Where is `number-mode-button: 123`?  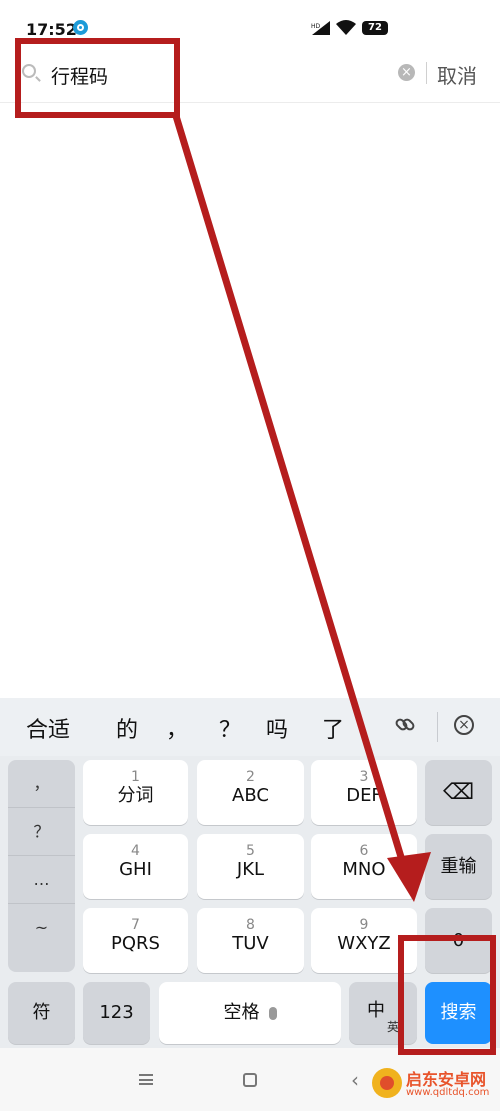
number-mode-button: 123 is located at coordinates (116, 1013).